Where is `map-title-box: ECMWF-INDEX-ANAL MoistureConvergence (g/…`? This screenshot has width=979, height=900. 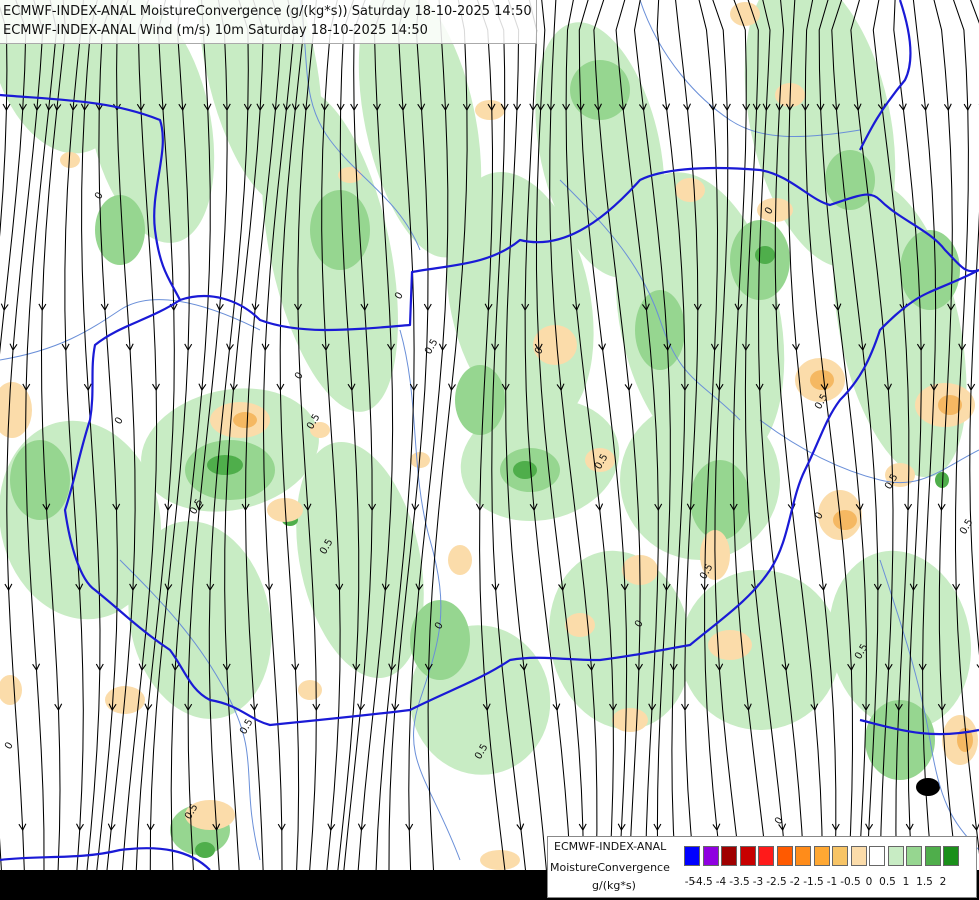
map-title-box: ECMWF-INDEX-ANAL MoistureConvergence (g/… is located at coordinates (268, 22).